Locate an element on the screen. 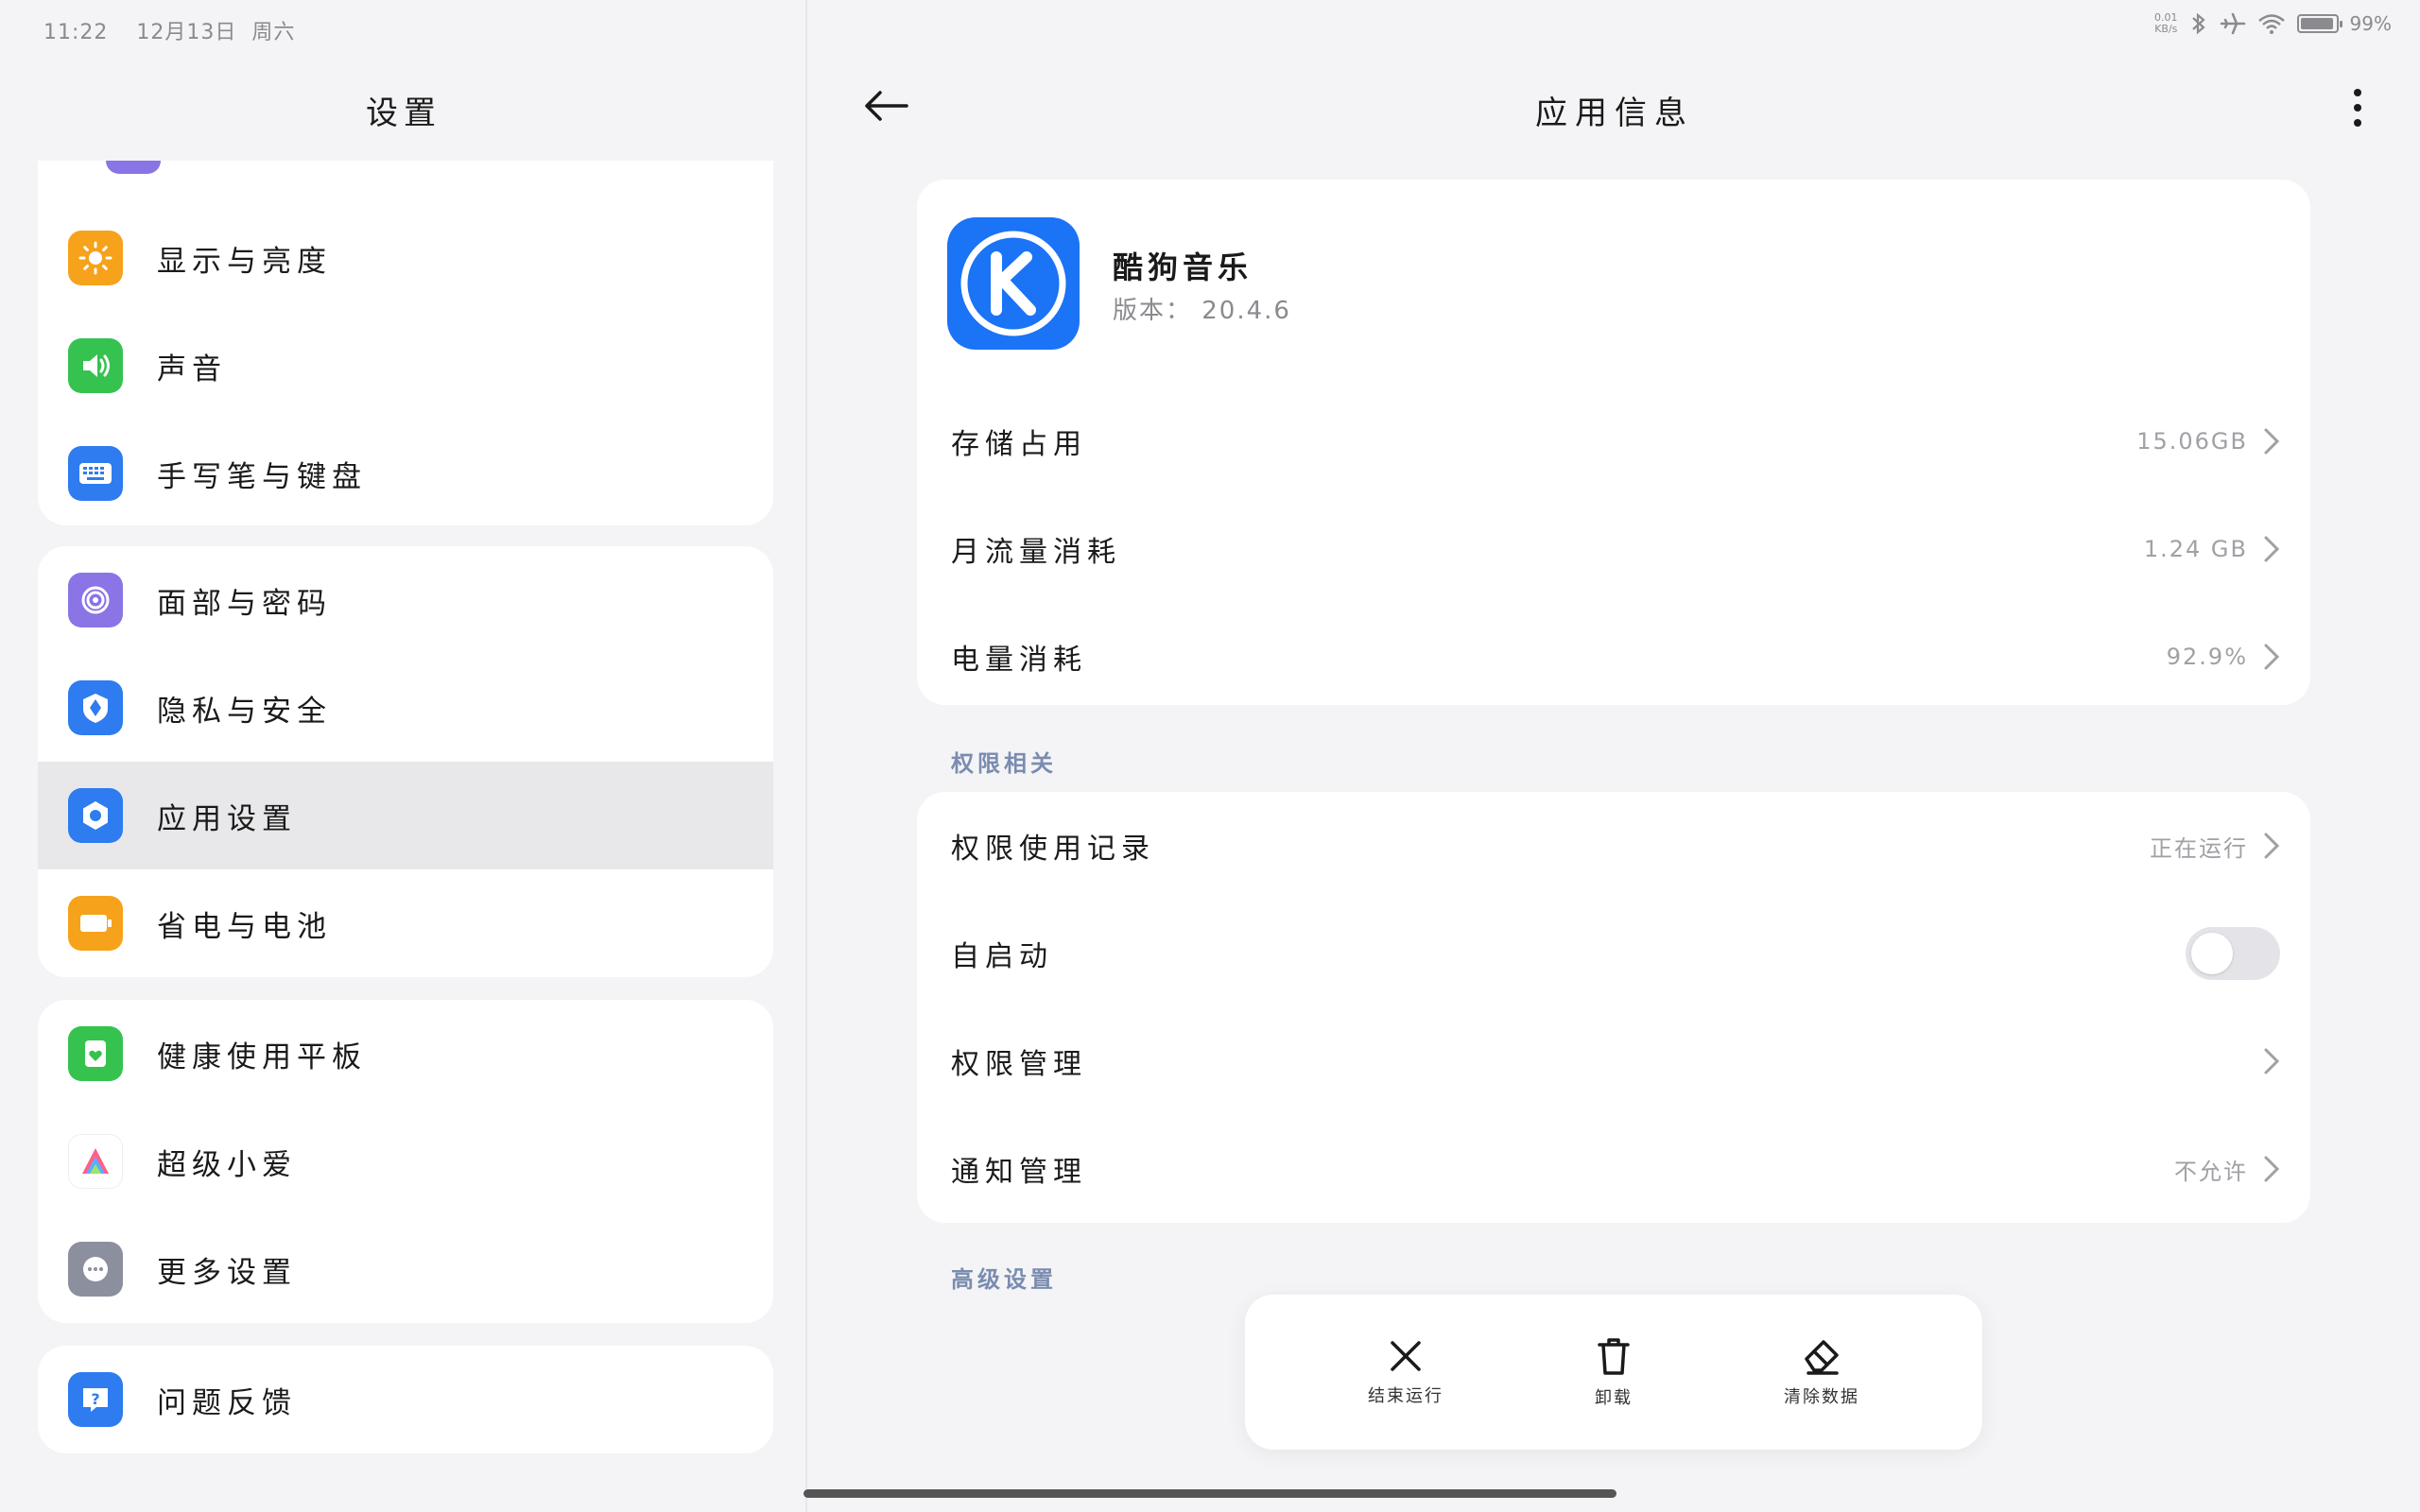  page-title: 应用信息 is located at coordinates (1615, 113).